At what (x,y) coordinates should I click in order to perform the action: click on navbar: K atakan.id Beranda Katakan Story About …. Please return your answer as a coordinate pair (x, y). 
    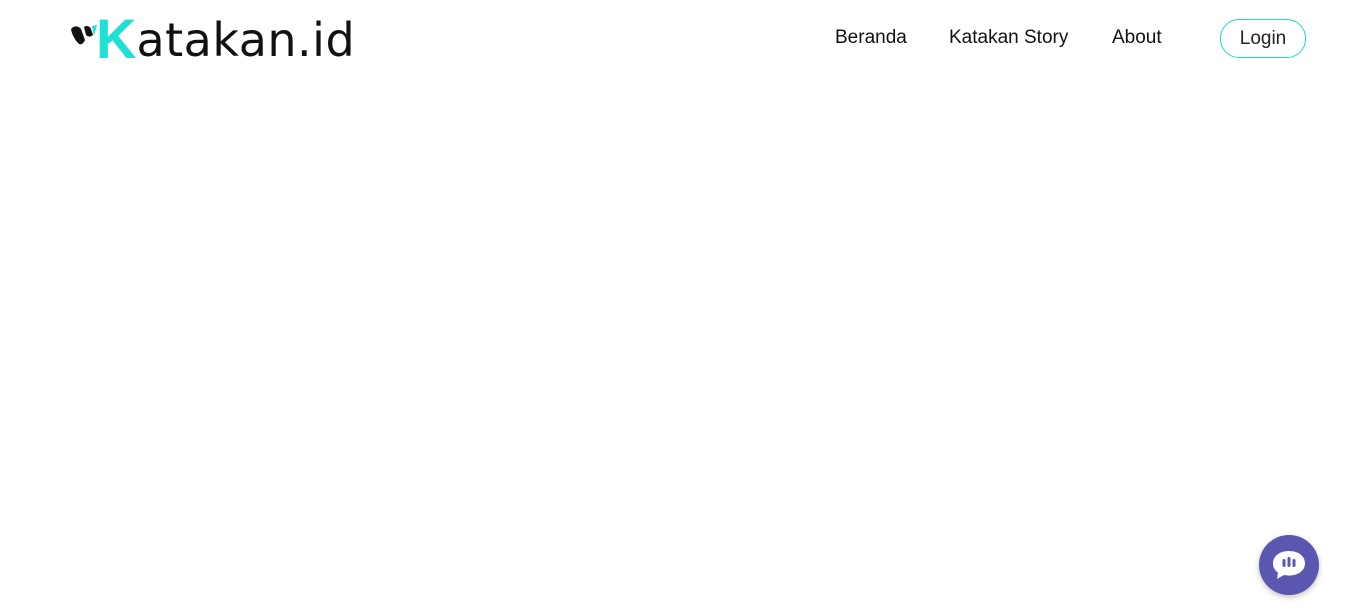
    Looking at the image, I should click on (672, 39).